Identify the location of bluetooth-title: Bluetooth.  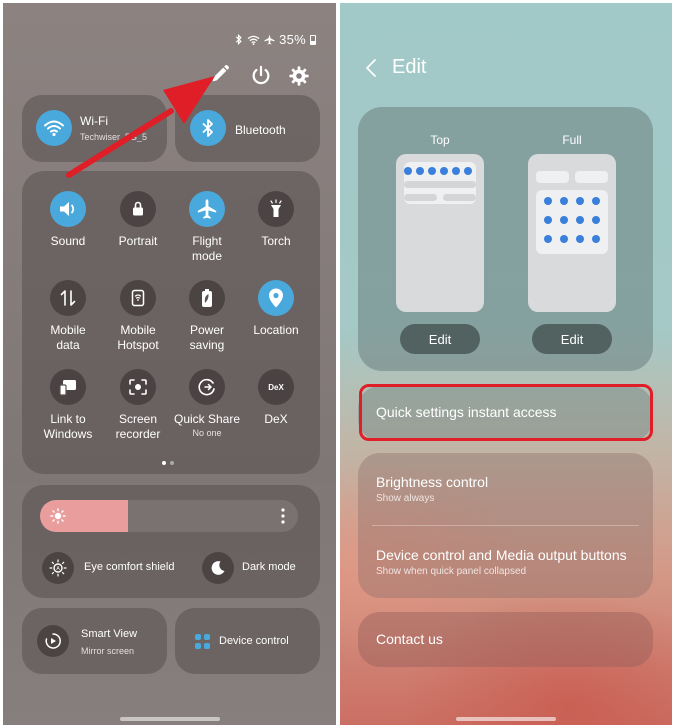
(260, 130).